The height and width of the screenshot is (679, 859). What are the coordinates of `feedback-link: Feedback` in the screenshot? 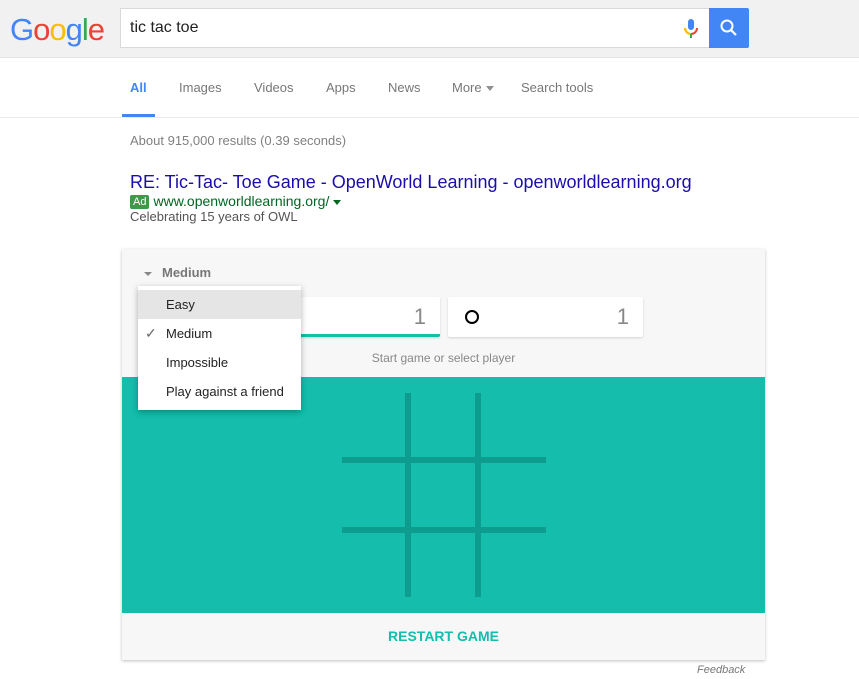 It's located at (721, 670).